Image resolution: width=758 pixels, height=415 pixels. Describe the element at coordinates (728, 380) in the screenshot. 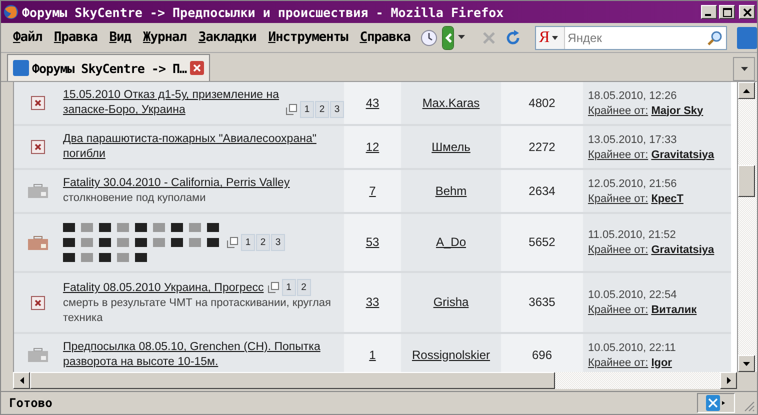

I see `arrow-right-icon` at that location.